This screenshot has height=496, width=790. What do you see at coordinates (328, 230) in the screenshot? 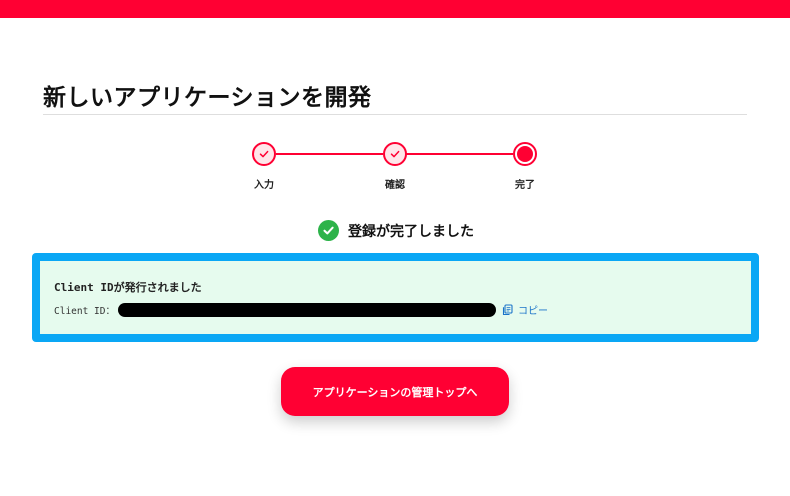
I see `check-circle-icon` at bounding box center [328, 230].